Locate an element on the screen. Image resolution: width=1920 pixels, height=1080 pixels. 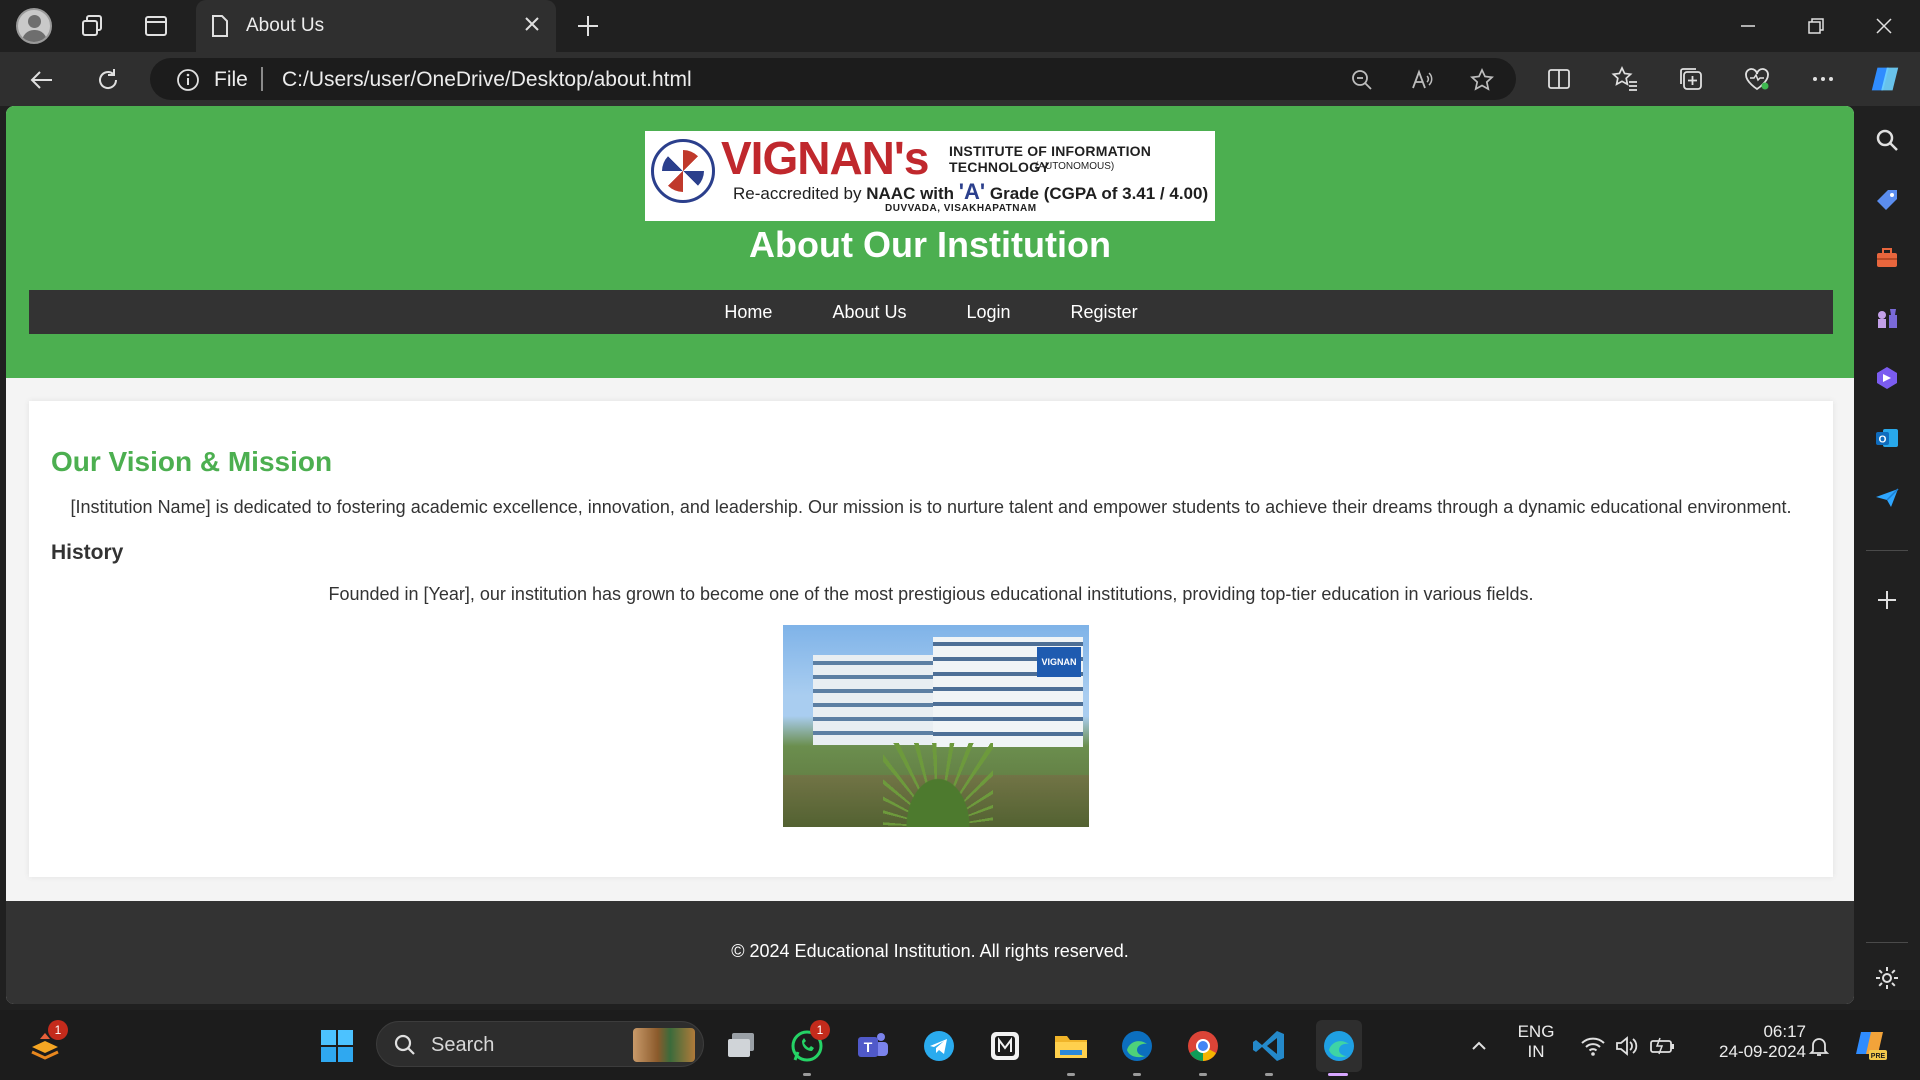
show-hidden-icons-chevron-icon is located at coordinates (1479, 1046).